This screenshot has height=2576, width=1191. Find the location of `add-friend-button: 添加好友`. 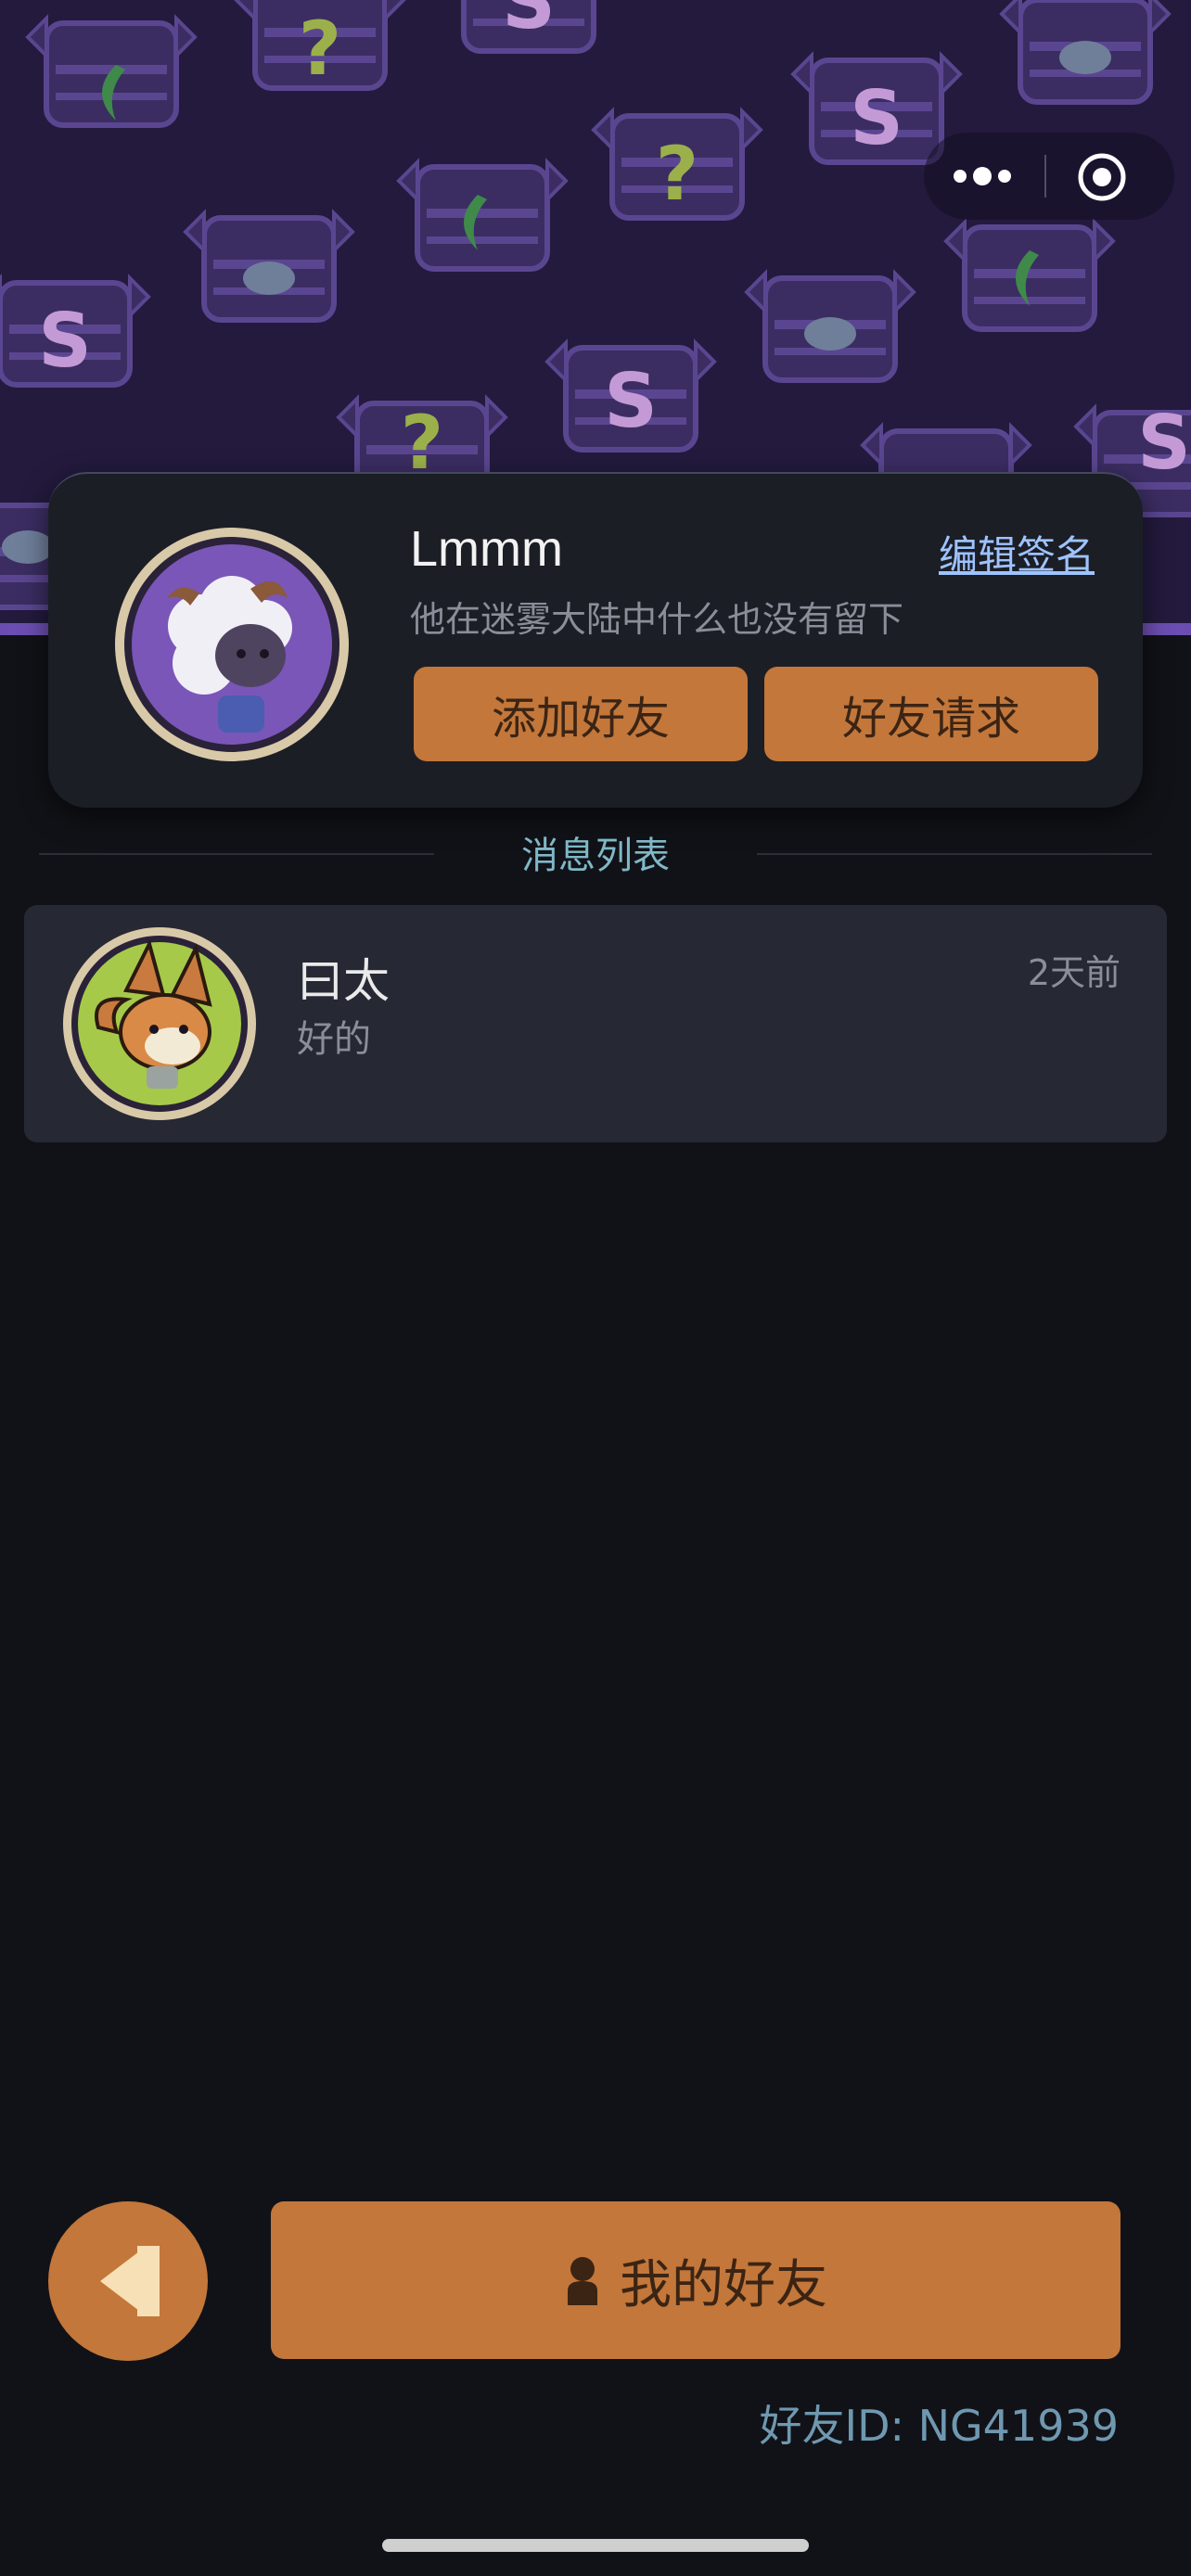

add-friend-button: 添加好友 is located at coordinates (581, 714).